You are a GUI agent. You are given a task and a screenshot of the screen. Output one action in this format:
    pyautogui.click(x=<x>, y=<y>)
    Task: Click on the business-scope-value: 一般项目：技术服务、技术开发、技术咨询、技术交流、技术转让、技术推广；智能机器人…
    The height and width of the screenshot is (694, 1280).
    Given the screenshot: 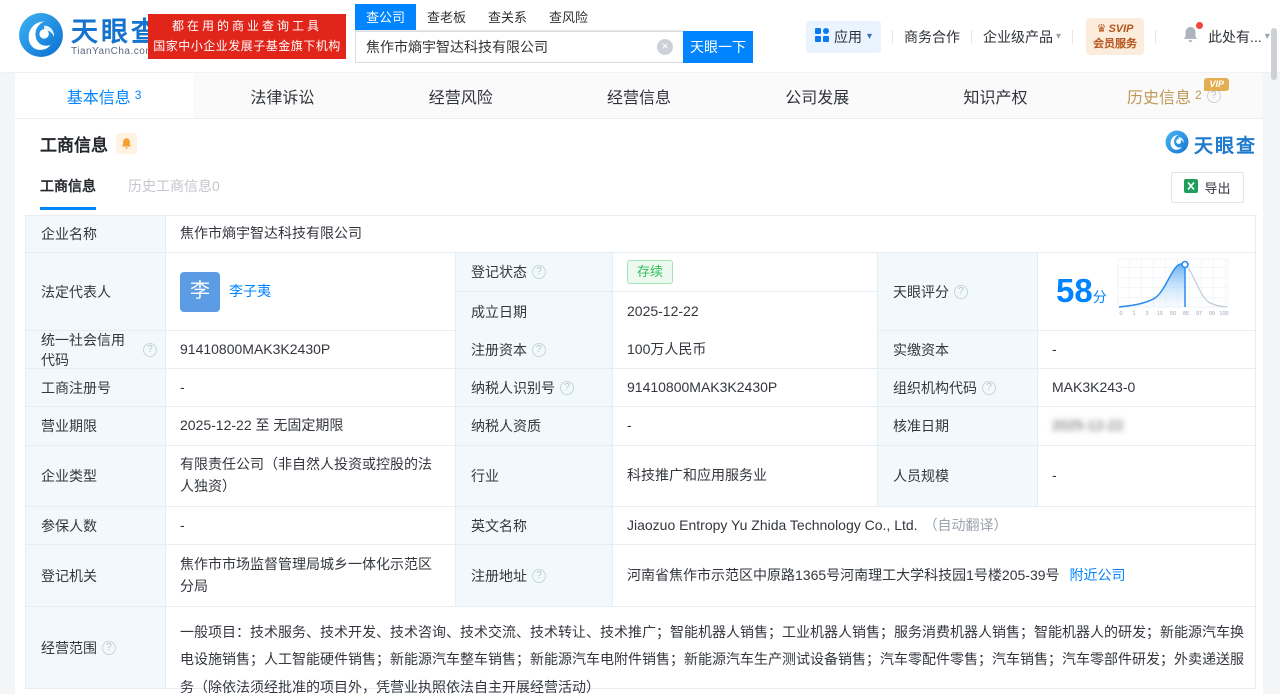 What is the action you would take?
    pyautogui.click(x=711, y=650)
    